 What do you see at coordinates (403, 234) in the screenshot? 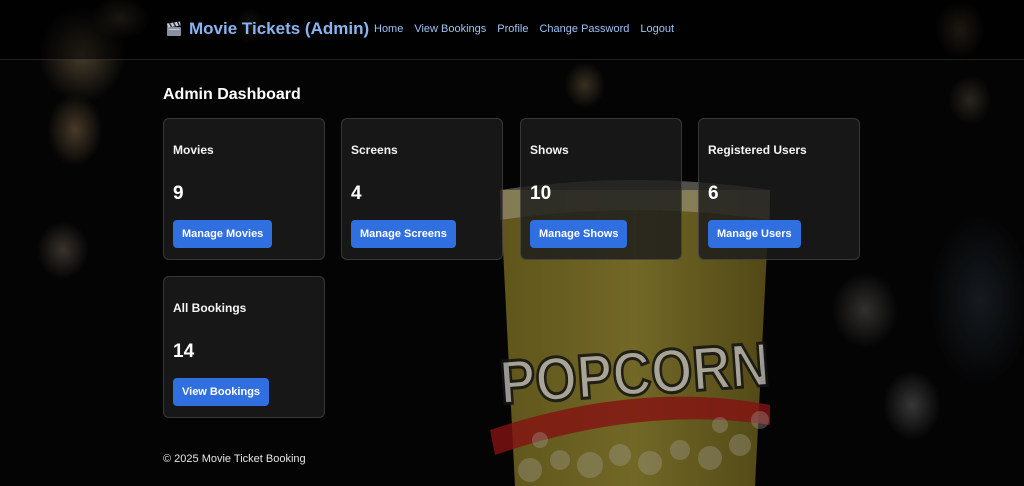
I see `manage-screens-button: Manage Screens` at bounding box center [403, 234].